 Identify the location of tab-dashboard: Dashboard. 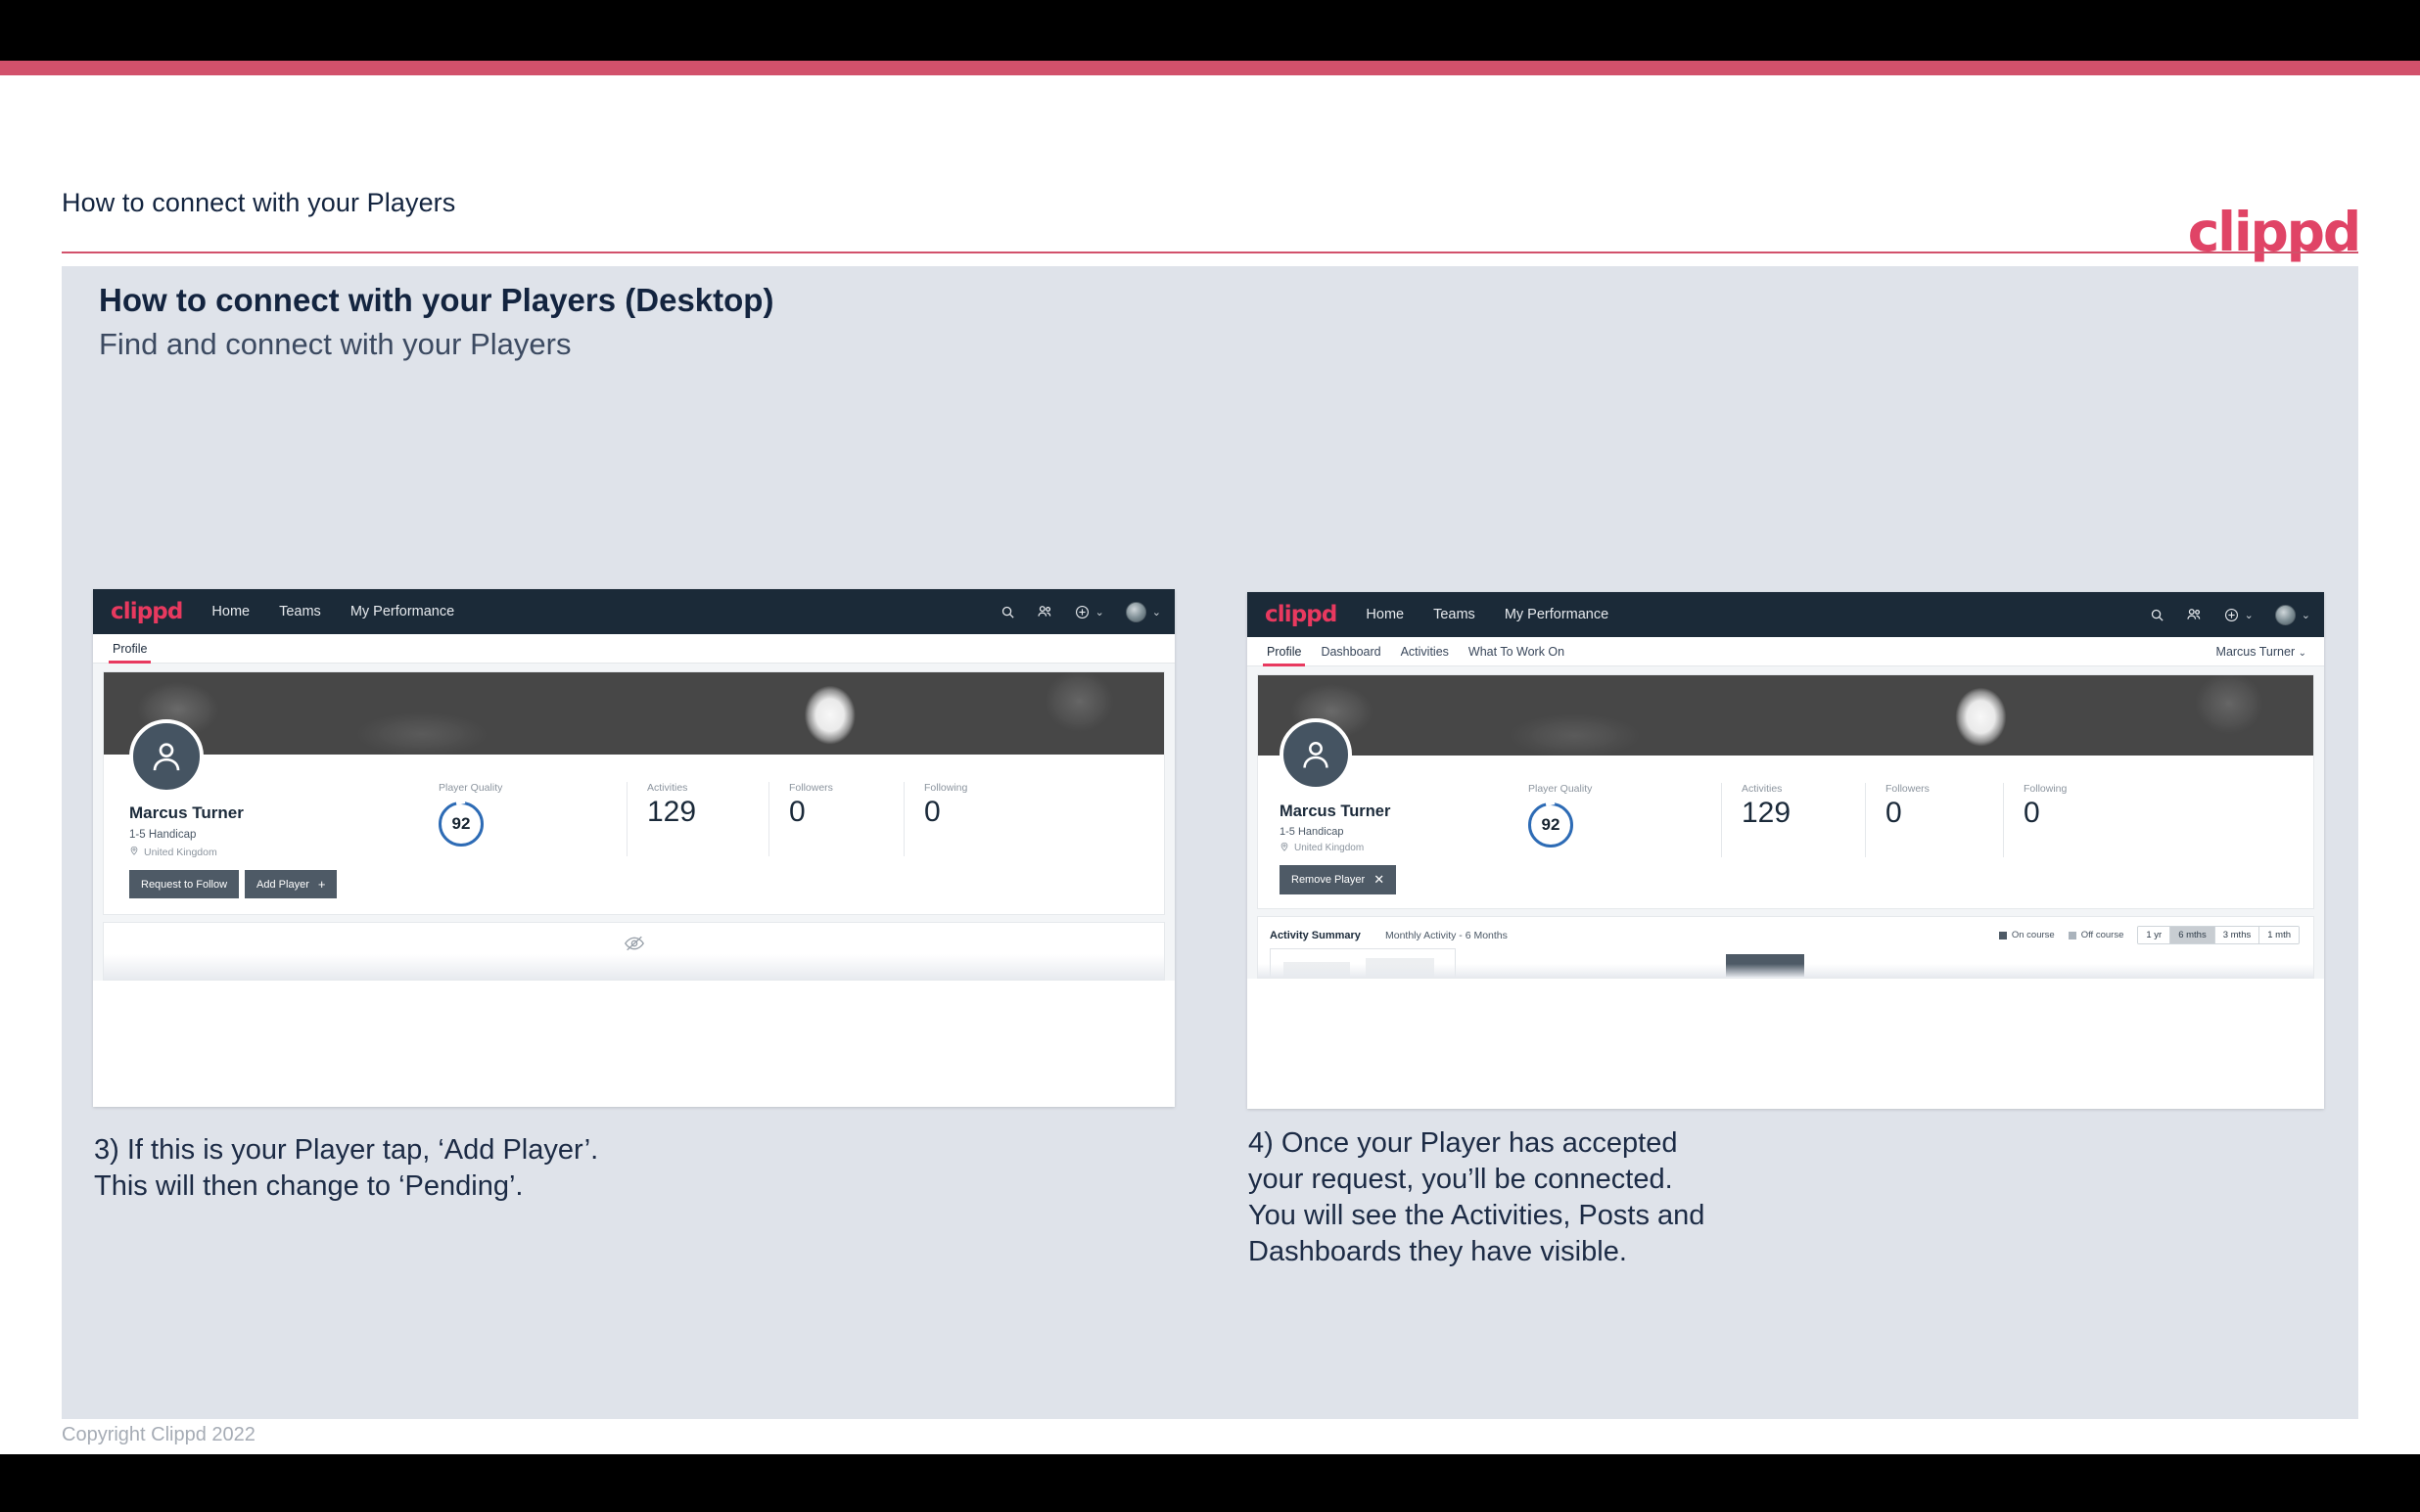
(1350, 651).